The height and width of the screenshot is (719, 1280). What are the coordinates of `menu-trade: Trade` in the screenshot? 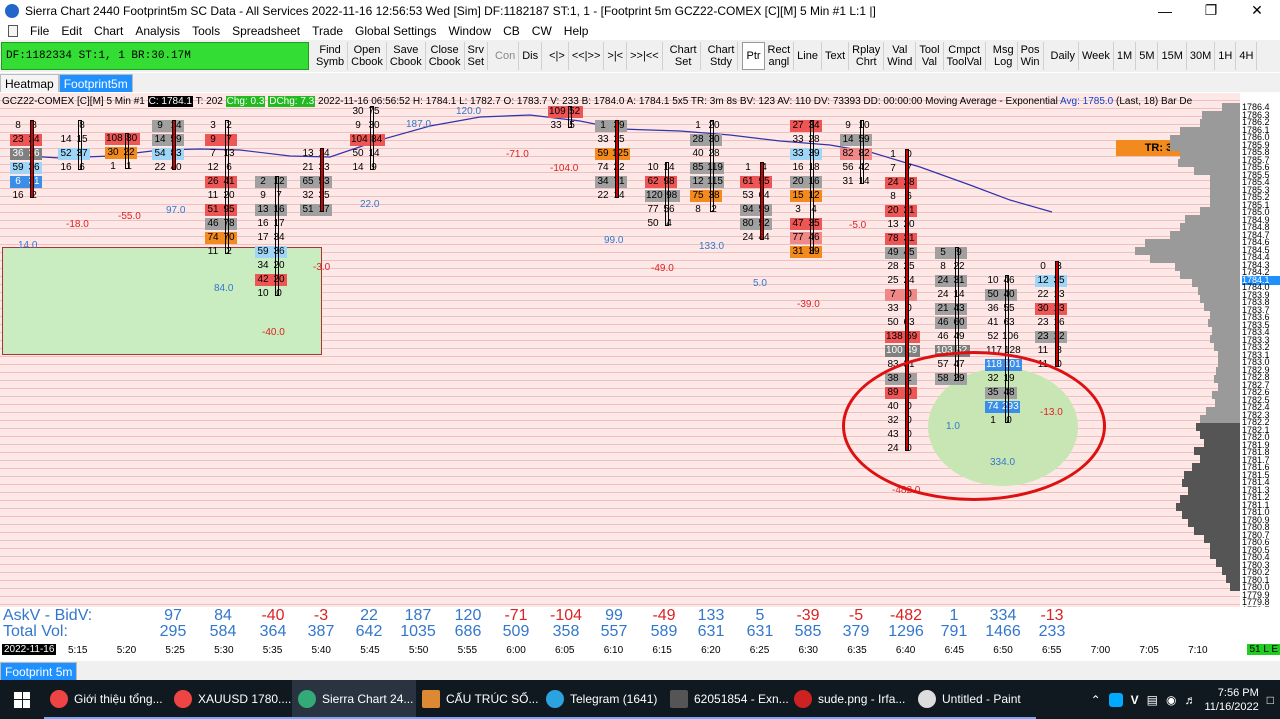 It's located at (327, 31).